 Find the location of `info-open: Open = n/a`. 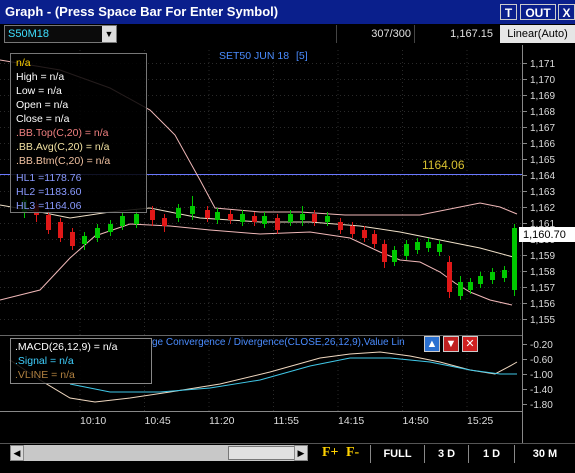

info-open: Open = n/a is located at coordinates (42, 105).